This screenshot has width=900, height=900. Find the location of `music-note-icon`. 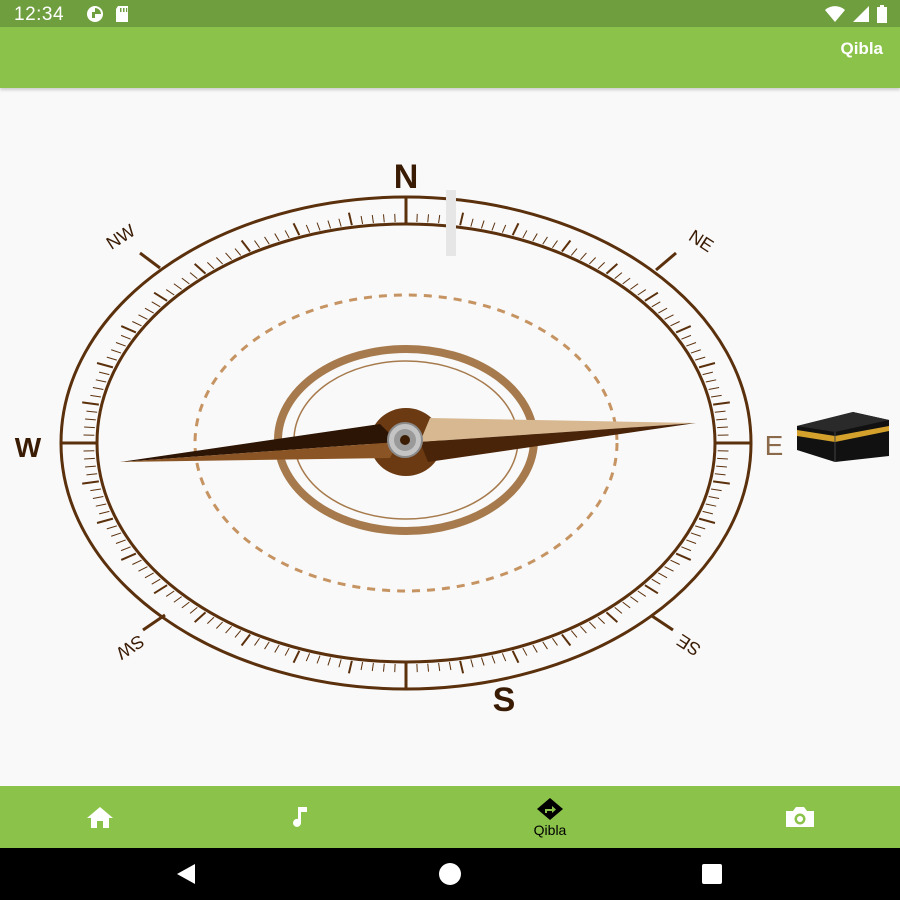

music-note-icon is located at coordinates (300, 816).